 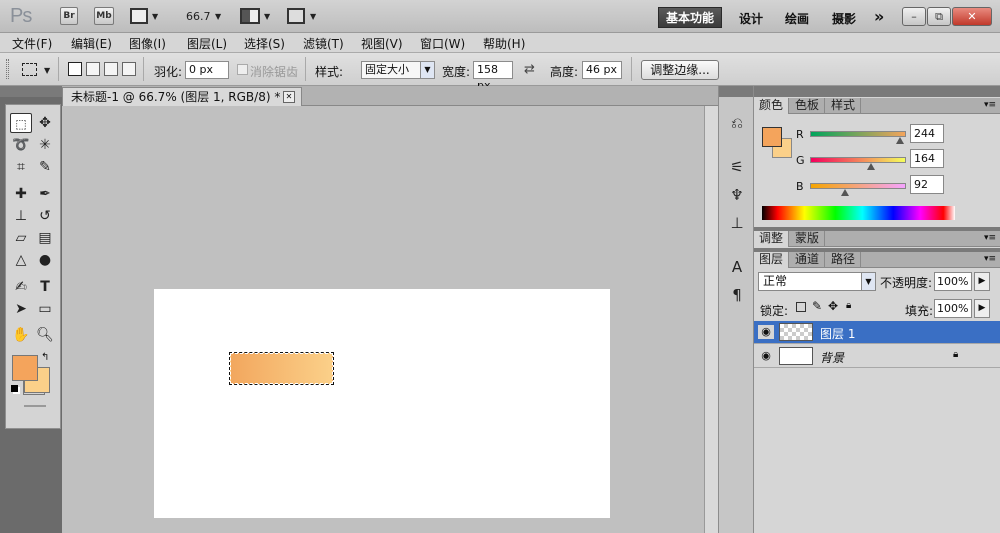 What do you see at coordinates (21, 167) in the screenshot?
I see `crop-tool-icon: ⌗` at bounding box center [21, 167].